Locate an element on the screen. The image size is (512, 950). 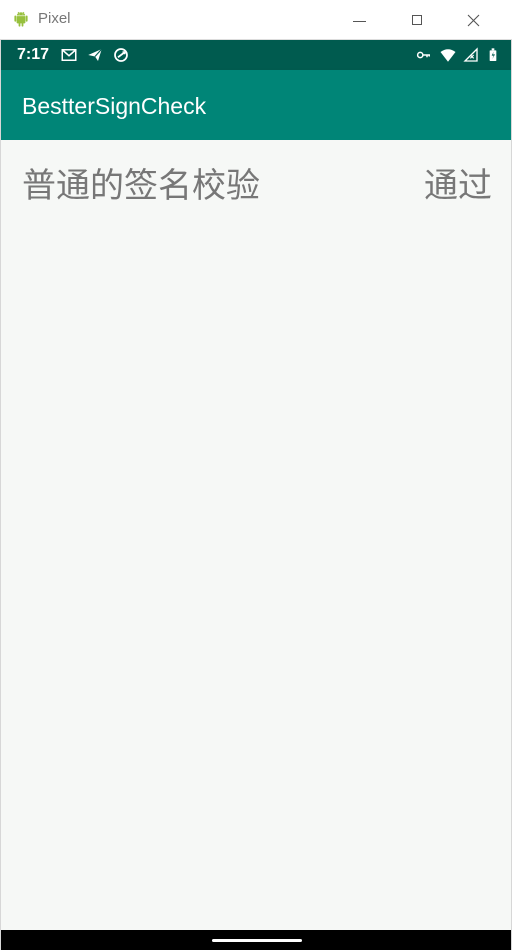
signature-check-result: 通过 is located at coordinates (458, 186).